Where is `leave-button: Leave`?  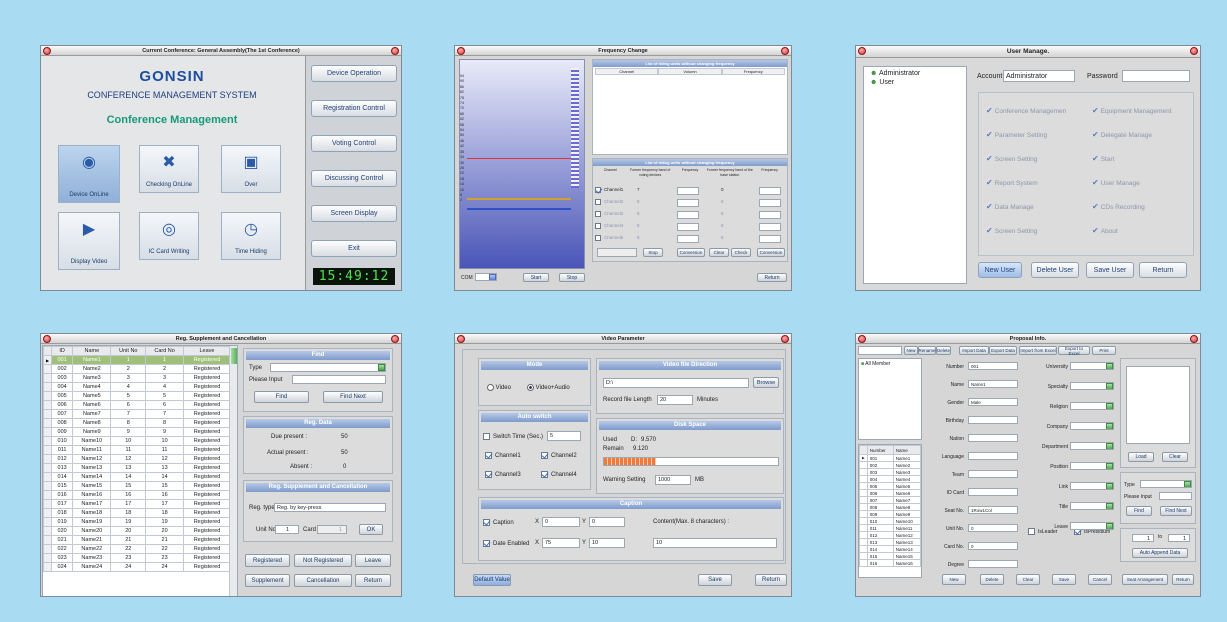 leave-button: Leave is located at coordinates (373, 560).